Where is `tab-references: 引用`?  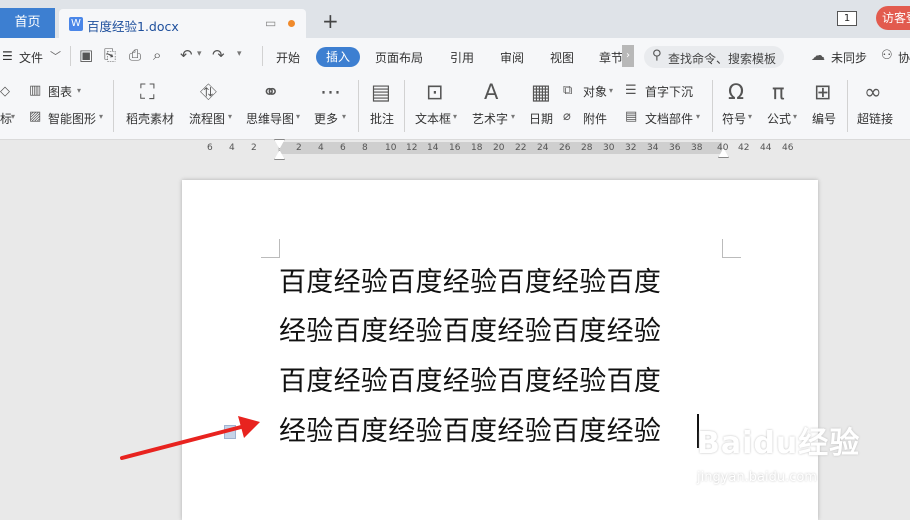
tab-references: 引用 is located at coordinates (462, 57).